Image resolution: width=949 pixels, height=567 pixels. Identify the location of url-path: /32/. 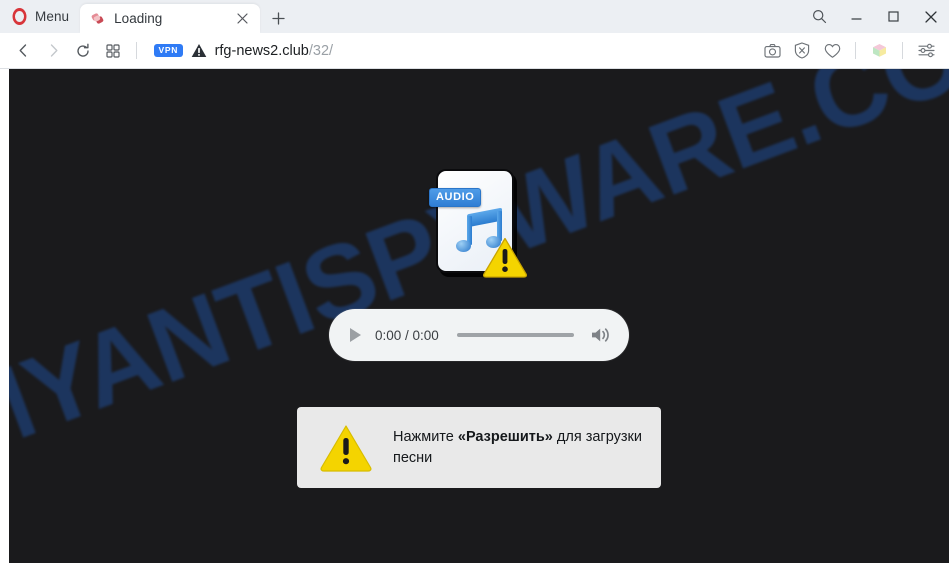
(321, 50).